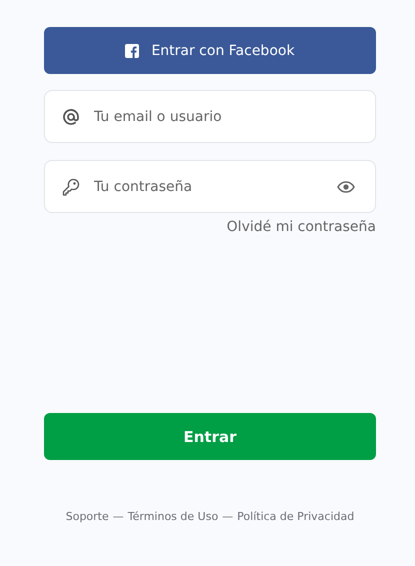 This screenshot has height=566, width=415. I want to click on eye-icon, so click(346, 186).